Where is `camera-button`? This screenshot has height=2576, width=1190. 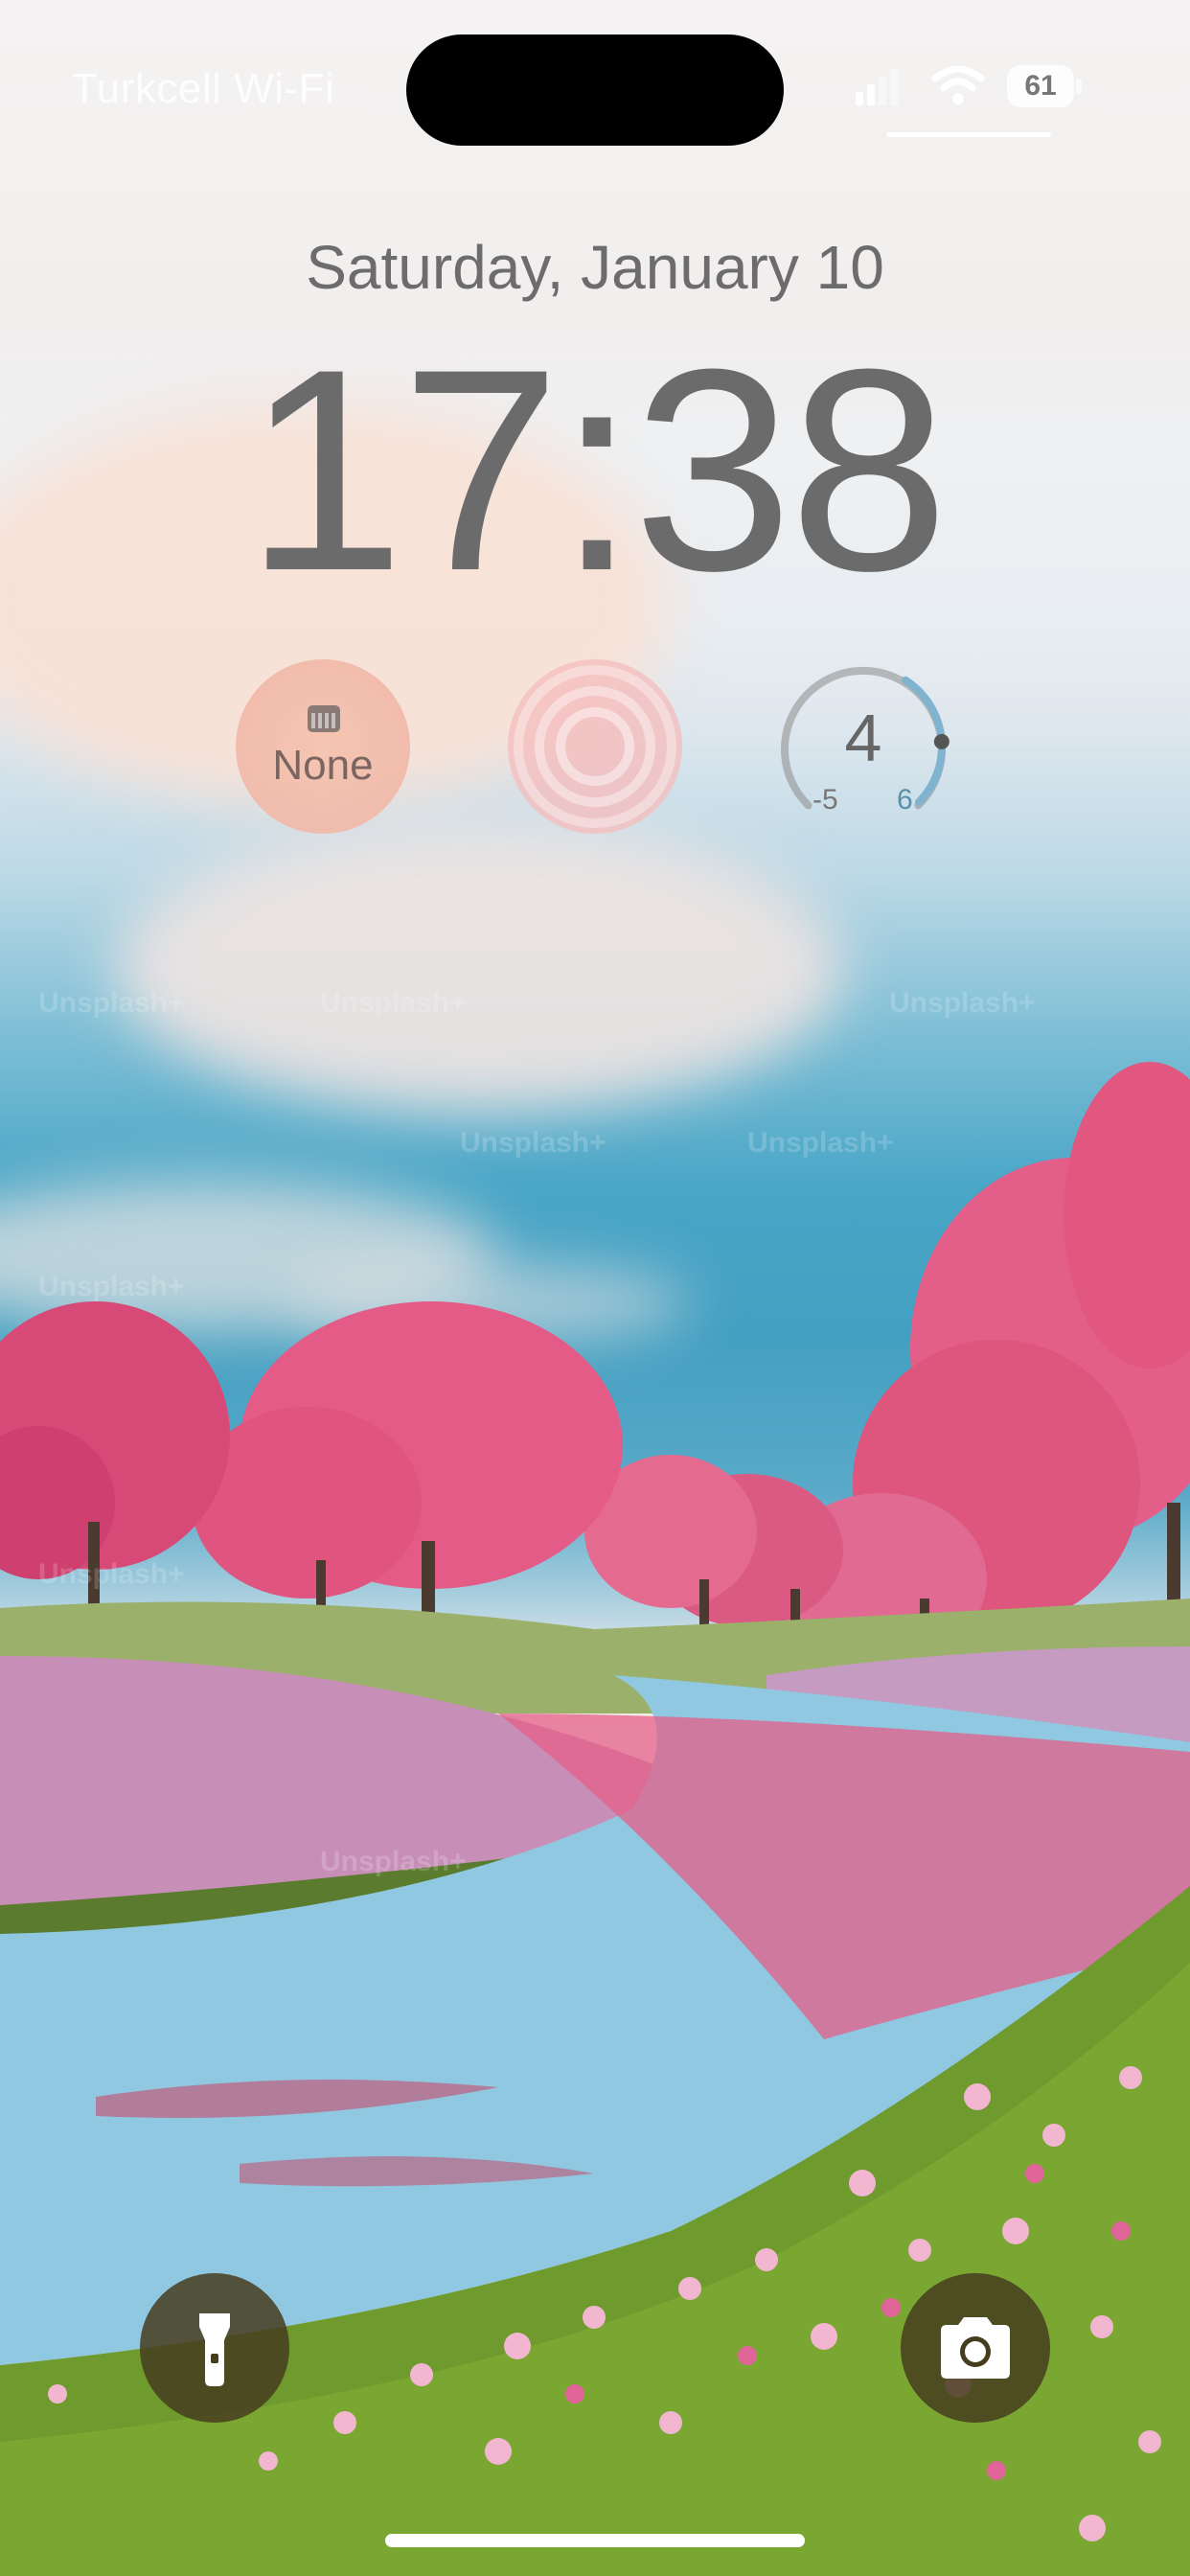 camera-button is located at coordinates (976, 2348).